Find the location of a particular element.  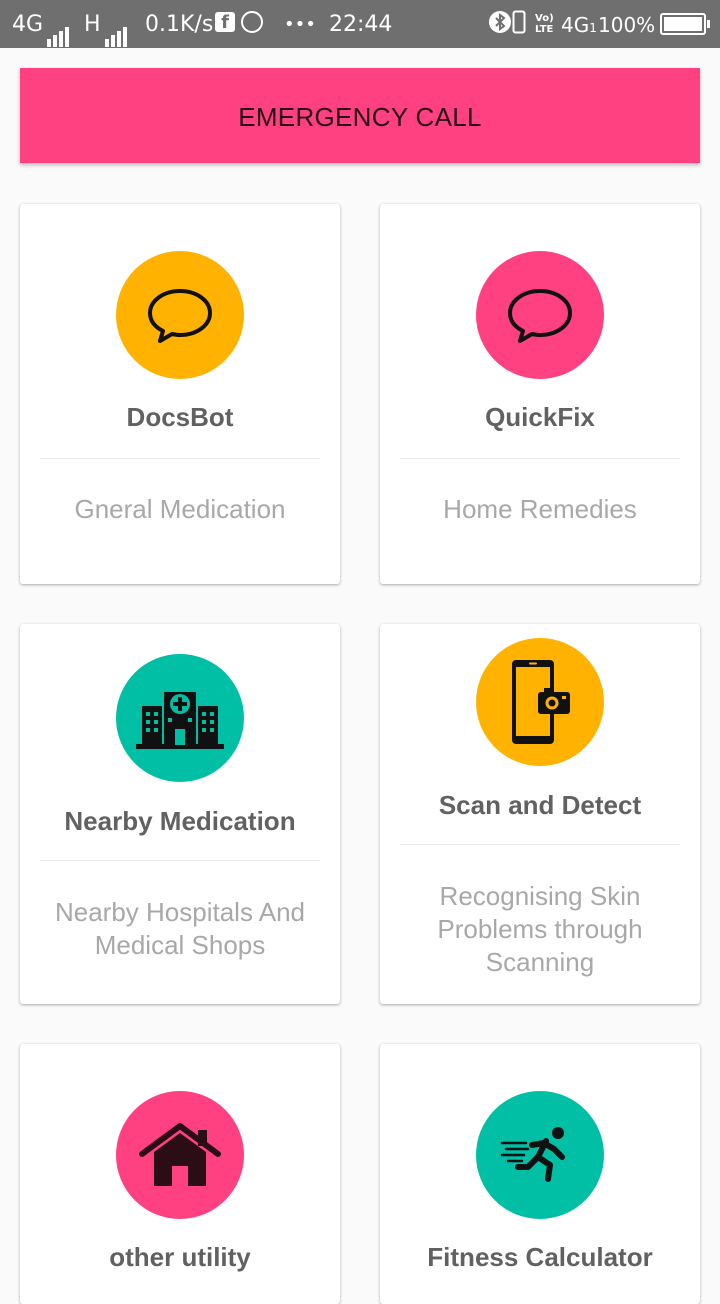

facebook-icon: f is located at coordinates (225, 22).